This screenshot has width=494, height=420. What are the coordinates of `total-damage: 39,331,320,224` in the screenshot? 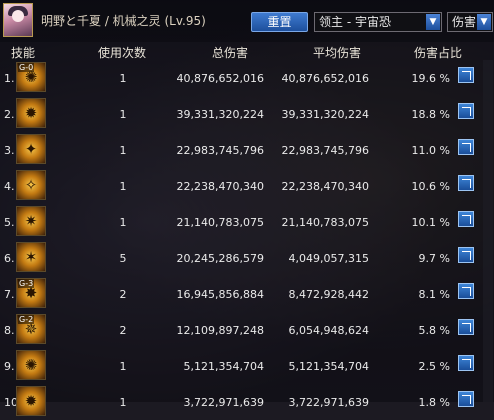 It's located at (220, 114).